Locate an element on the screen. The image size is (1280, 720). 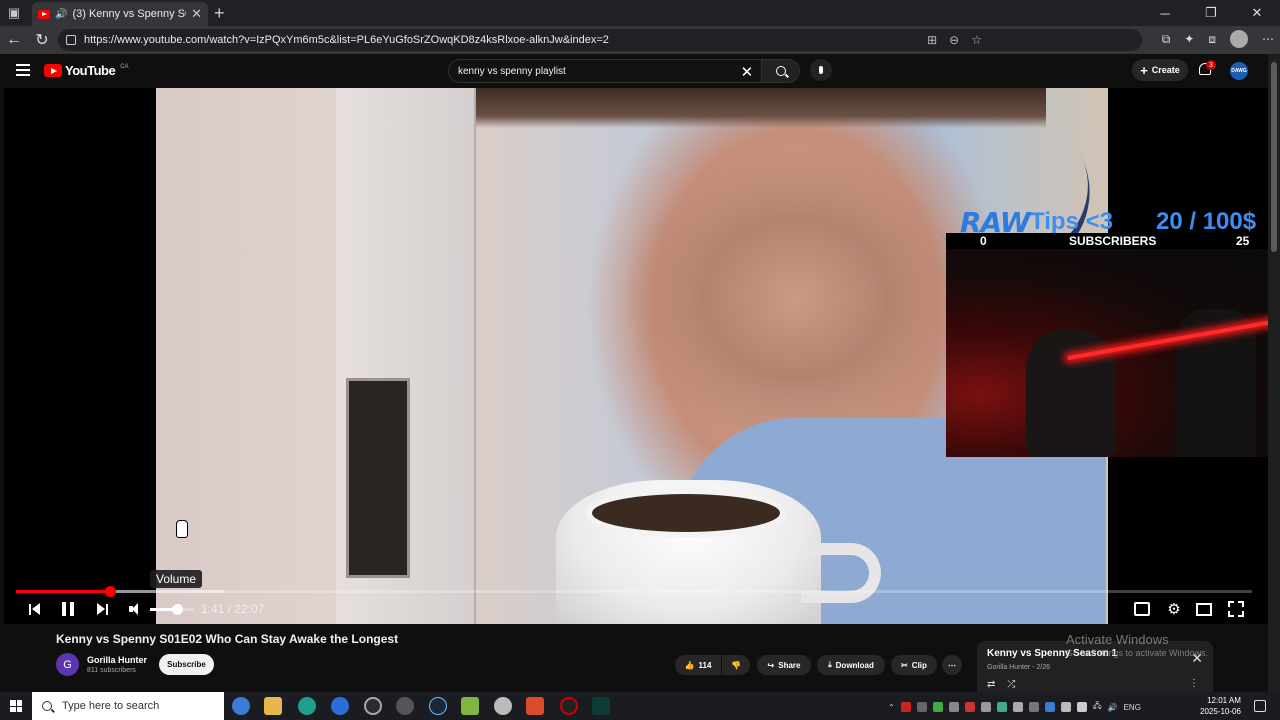
channel-name: Gorilla Hunter is located at coordinates (117, 660).